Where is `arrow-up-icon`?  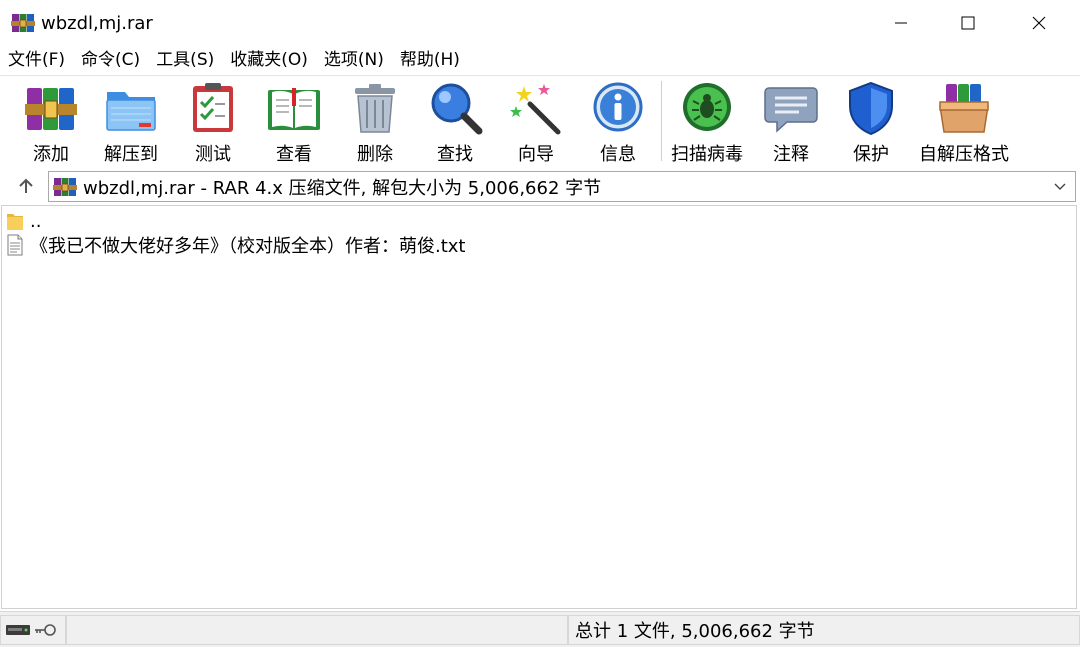
arrow-up-icon is located at coordinates (26, 185).